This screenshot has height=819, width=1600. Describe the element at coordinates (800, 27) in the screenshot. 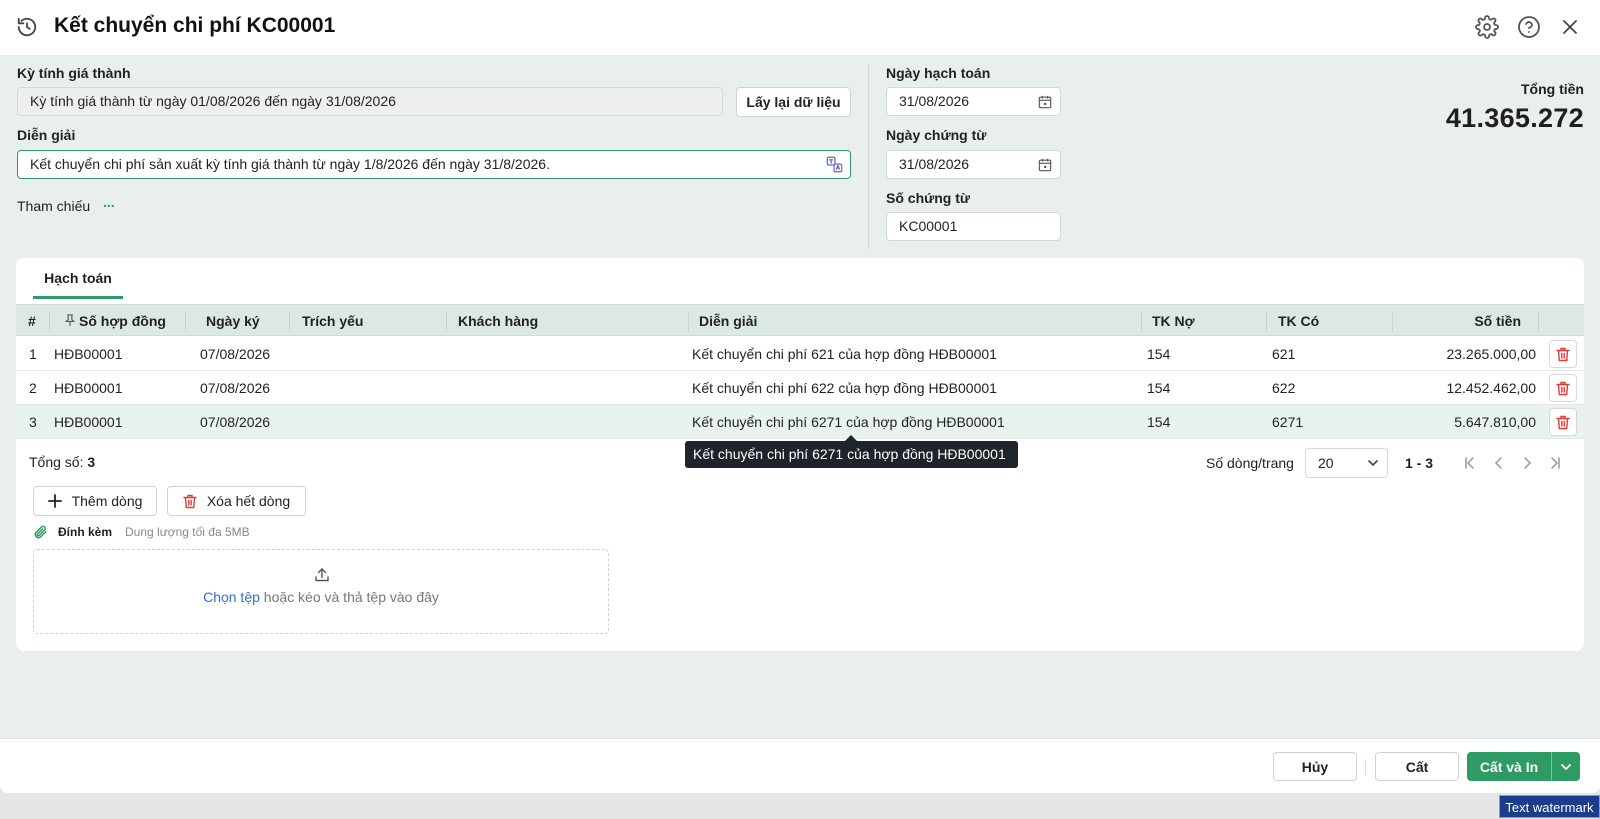

I see `dialog-header: Kết chuyển chi phí KC00001` at that location.